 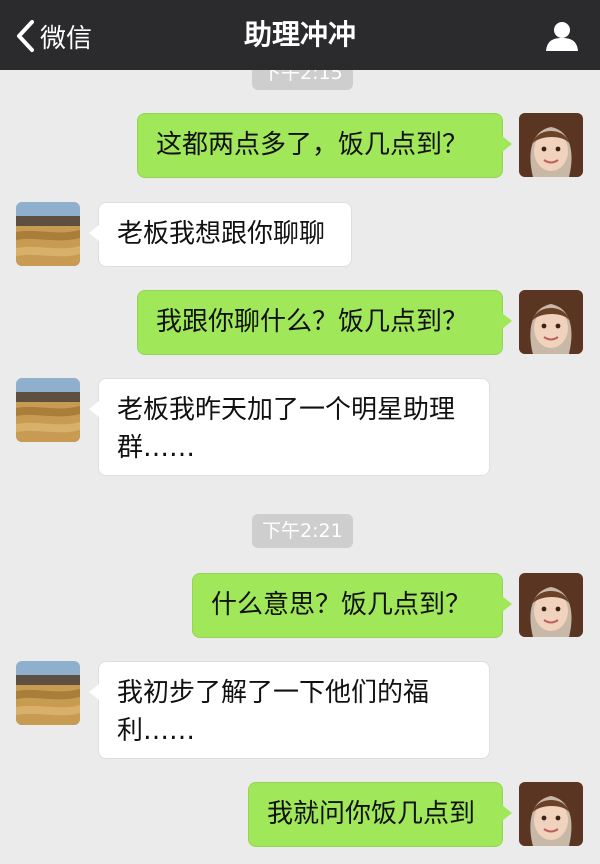 What do you see at coordinates (324, 145) in the screenshot?
I see `message-bubble: 这都两点多了，饭几点到？` at bounding box center [324, 145].